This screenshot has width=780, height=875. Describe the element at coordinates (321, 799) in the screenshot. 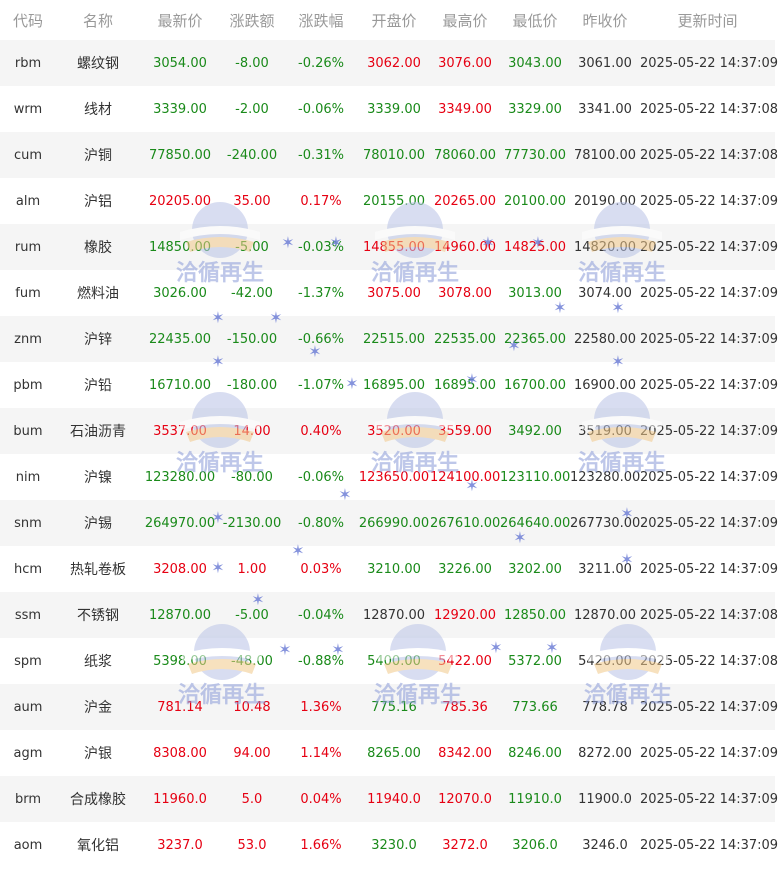

I see `cell-change-pct: 0.04%` at that location.